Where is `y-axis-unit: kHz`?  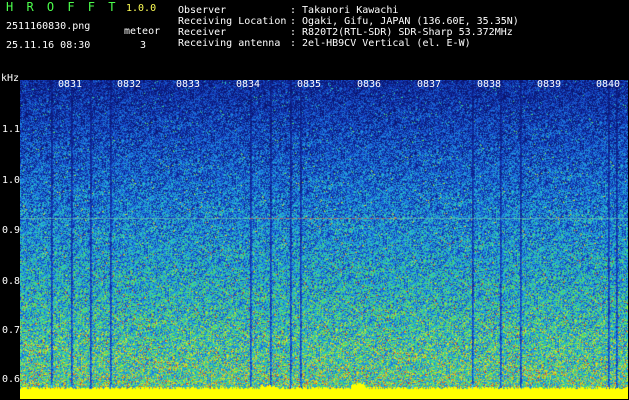 y-axis-unit: kHz is located at coordinates (10, 78).